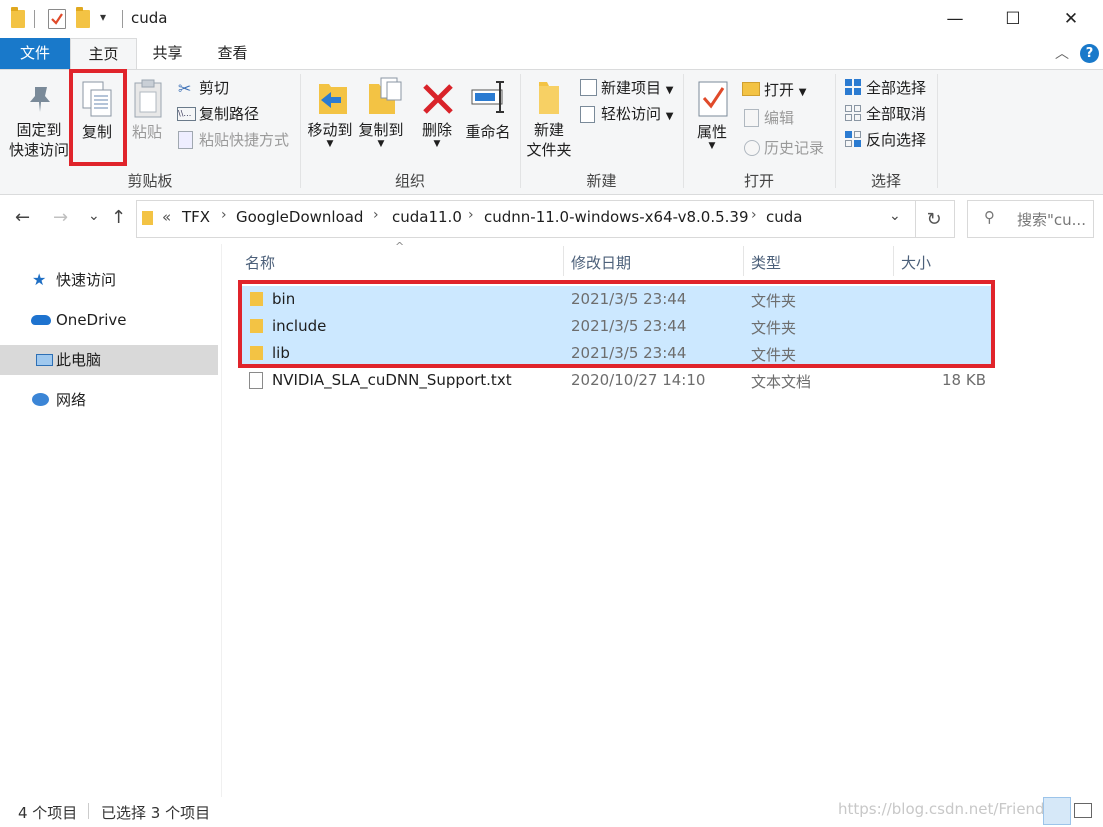 Image resolution: width=1103 pixels, height=827 pixels. Describe the element at coordinates (1057, 811) in the screenshot. I see `details-view-icon` at that location.